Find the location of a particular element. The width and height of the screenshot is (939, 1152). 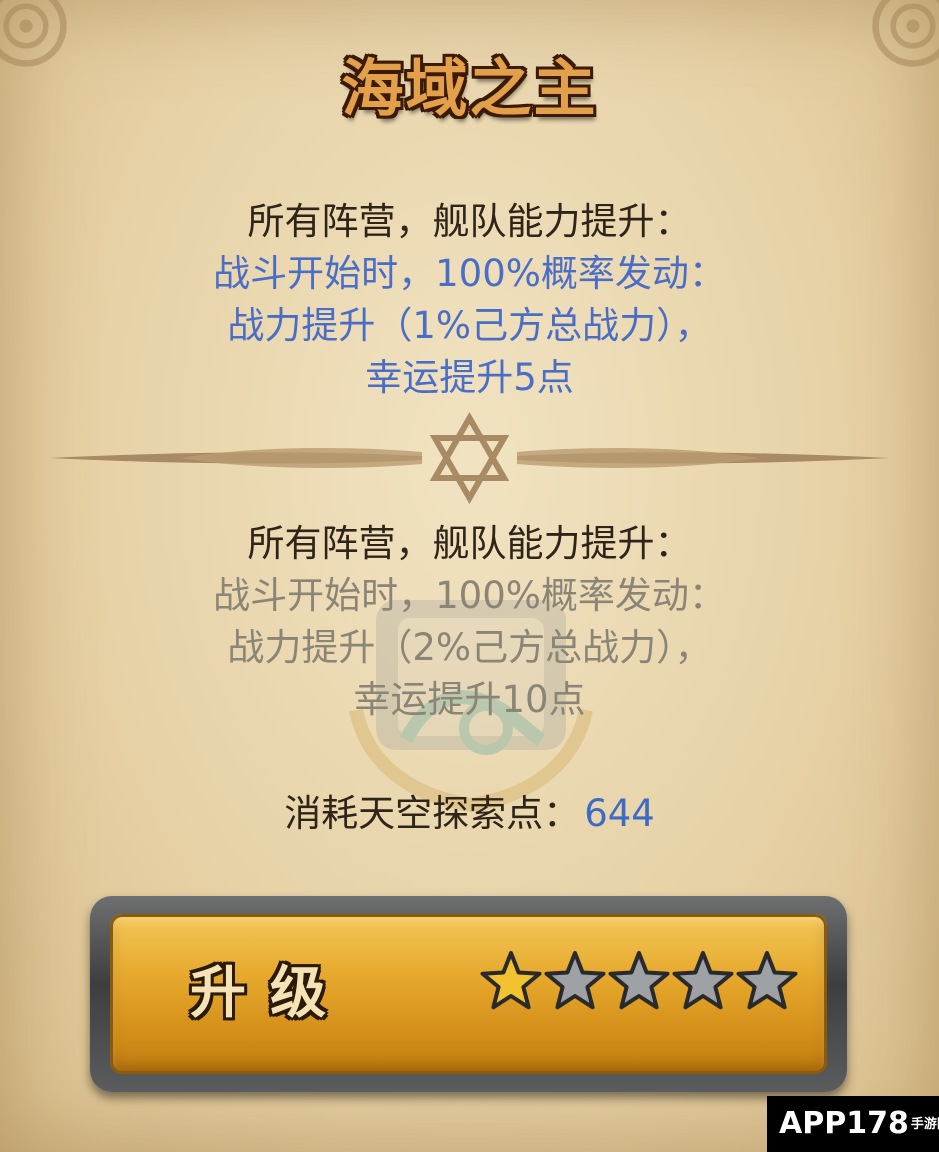

star-filled-icon is located at coordinates (511, 980).